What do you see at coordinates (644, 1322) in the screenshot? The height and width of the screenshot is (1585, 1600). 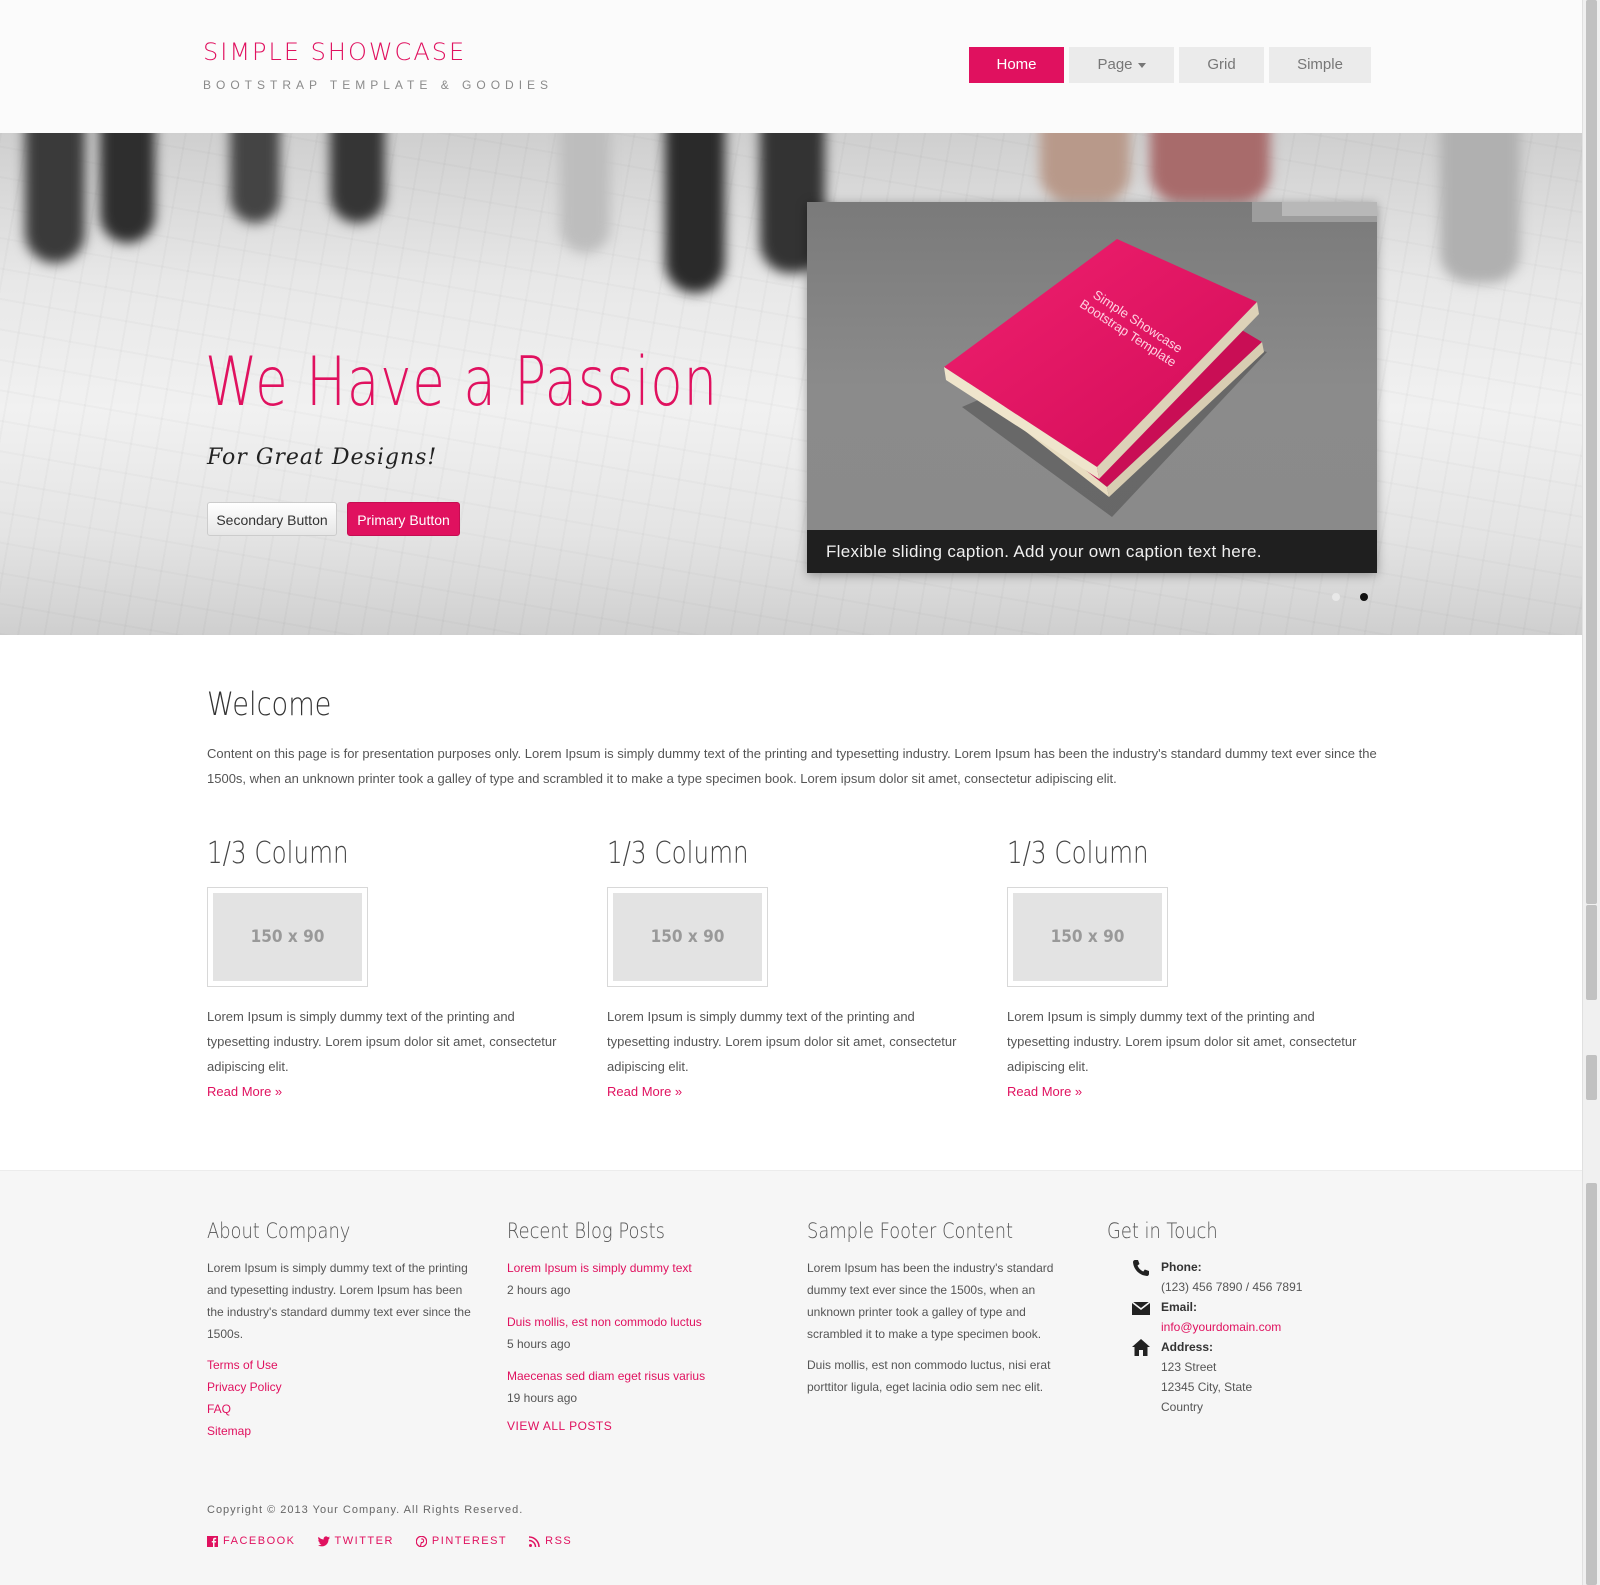 I see `blog-post-link: Duis mollis, est non commodo luctus` at bounding box center [644, 1322].